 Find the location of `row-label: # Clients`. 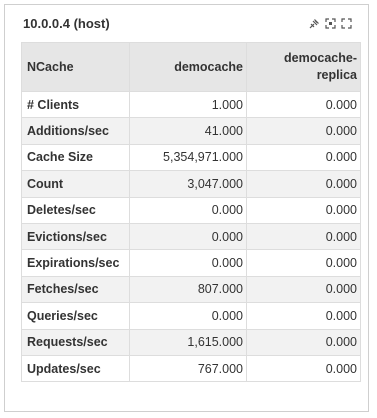

row-label: # Clients is located at coordinates (75, 104).